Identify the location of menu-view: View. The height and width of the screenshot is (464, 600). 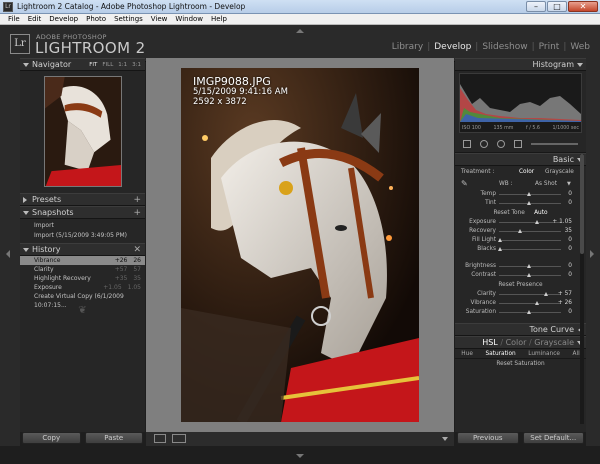
(159, 19).